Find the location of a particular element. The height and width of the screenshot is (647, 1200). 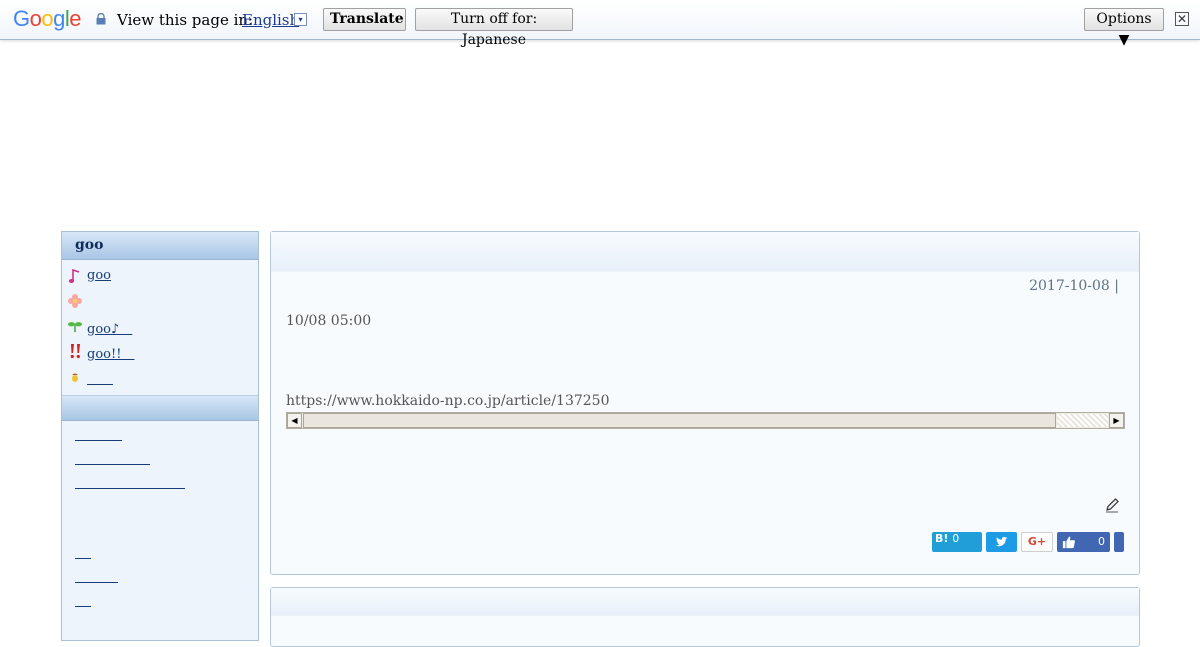

sidebar-list: goo goo♪ goo!! is located at coordinates (160, 324).